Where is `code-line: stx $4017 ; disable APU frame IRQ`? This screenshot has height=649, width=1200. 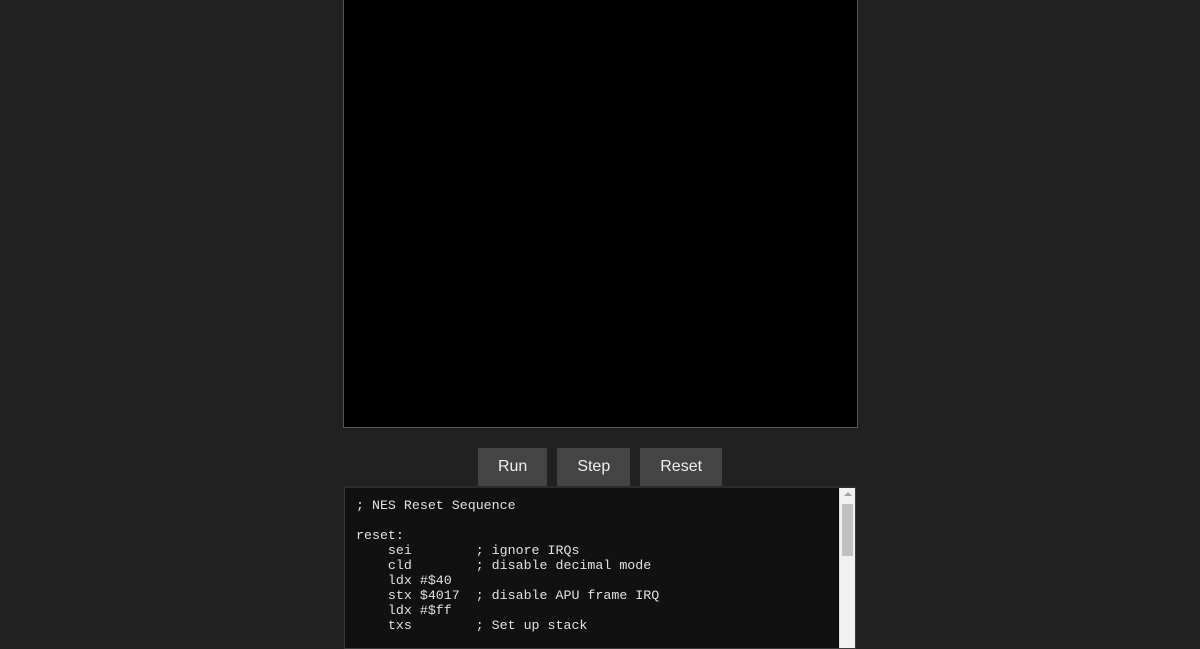
code-line: stx $4017 ; disable APU frame IRQ is located at coordinates (508, 595).